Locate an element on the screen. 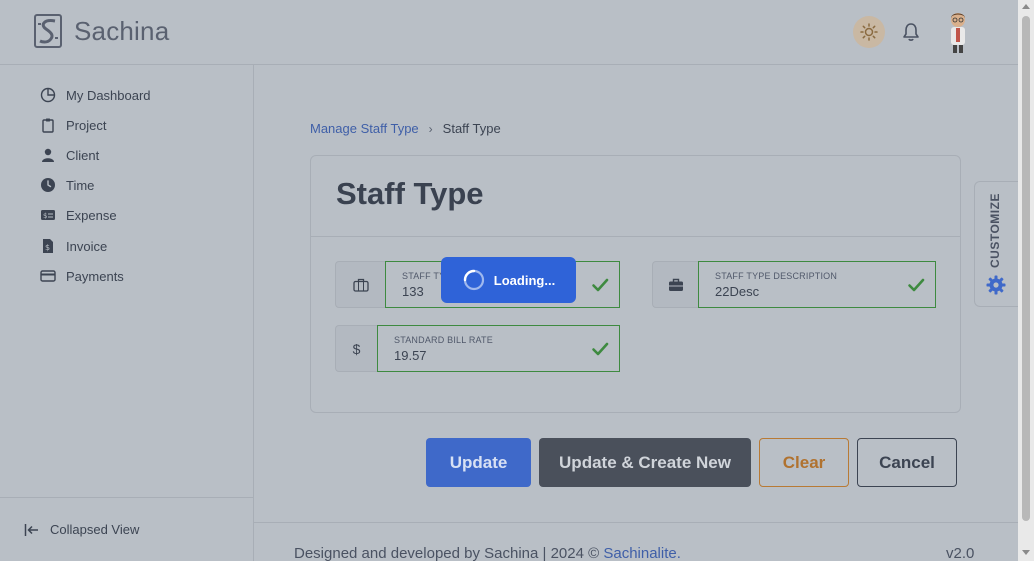  sidebar-item-expense: $ Expense is located at coordinates (78, 215).